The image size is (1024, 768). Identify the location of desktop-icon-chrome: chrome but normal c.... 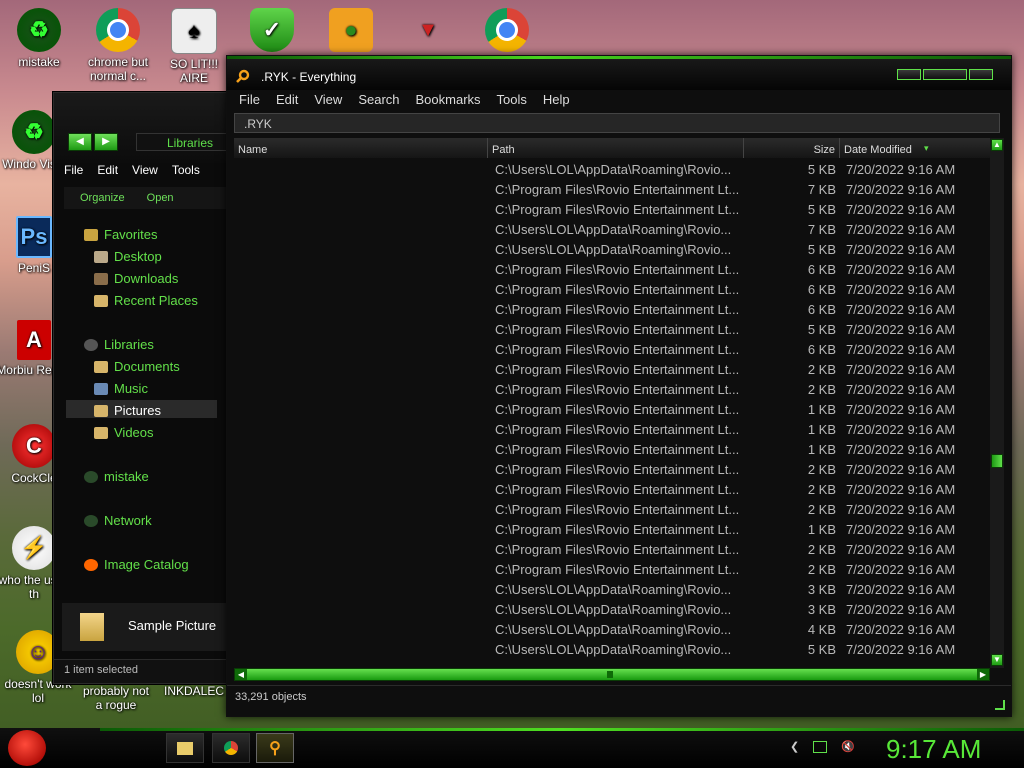
(118, 45).